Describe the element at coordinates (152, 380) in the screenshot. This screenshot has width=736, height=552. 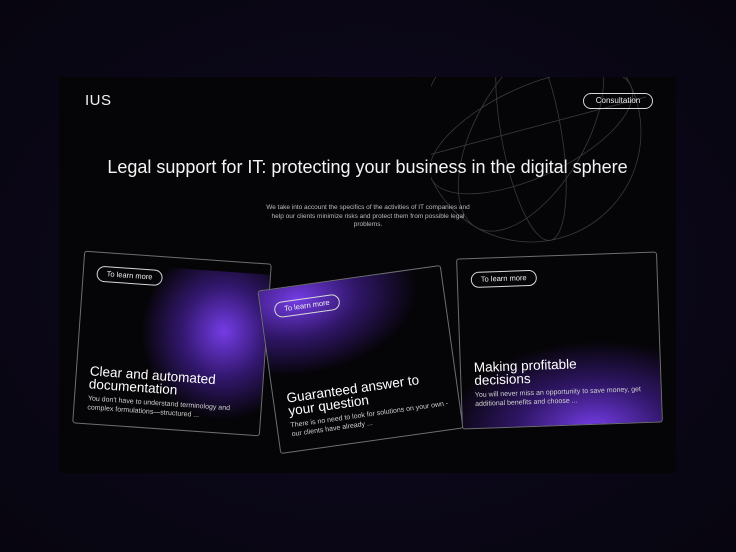
I see `card-title: Clear and automated documentation` at that location.